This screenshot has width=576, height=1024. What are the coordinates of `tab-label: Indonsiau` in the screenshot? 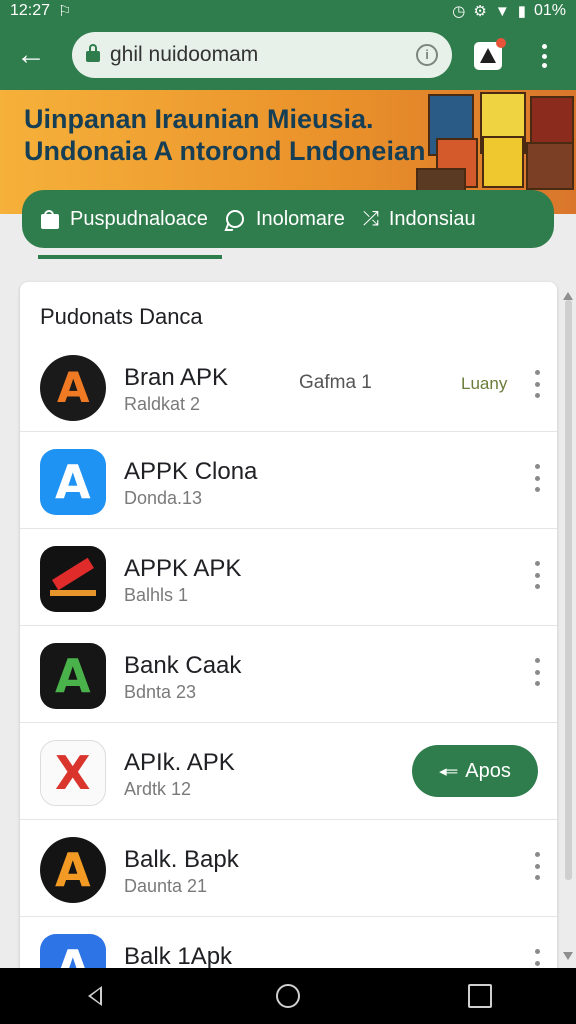 It's located at (432, 218).